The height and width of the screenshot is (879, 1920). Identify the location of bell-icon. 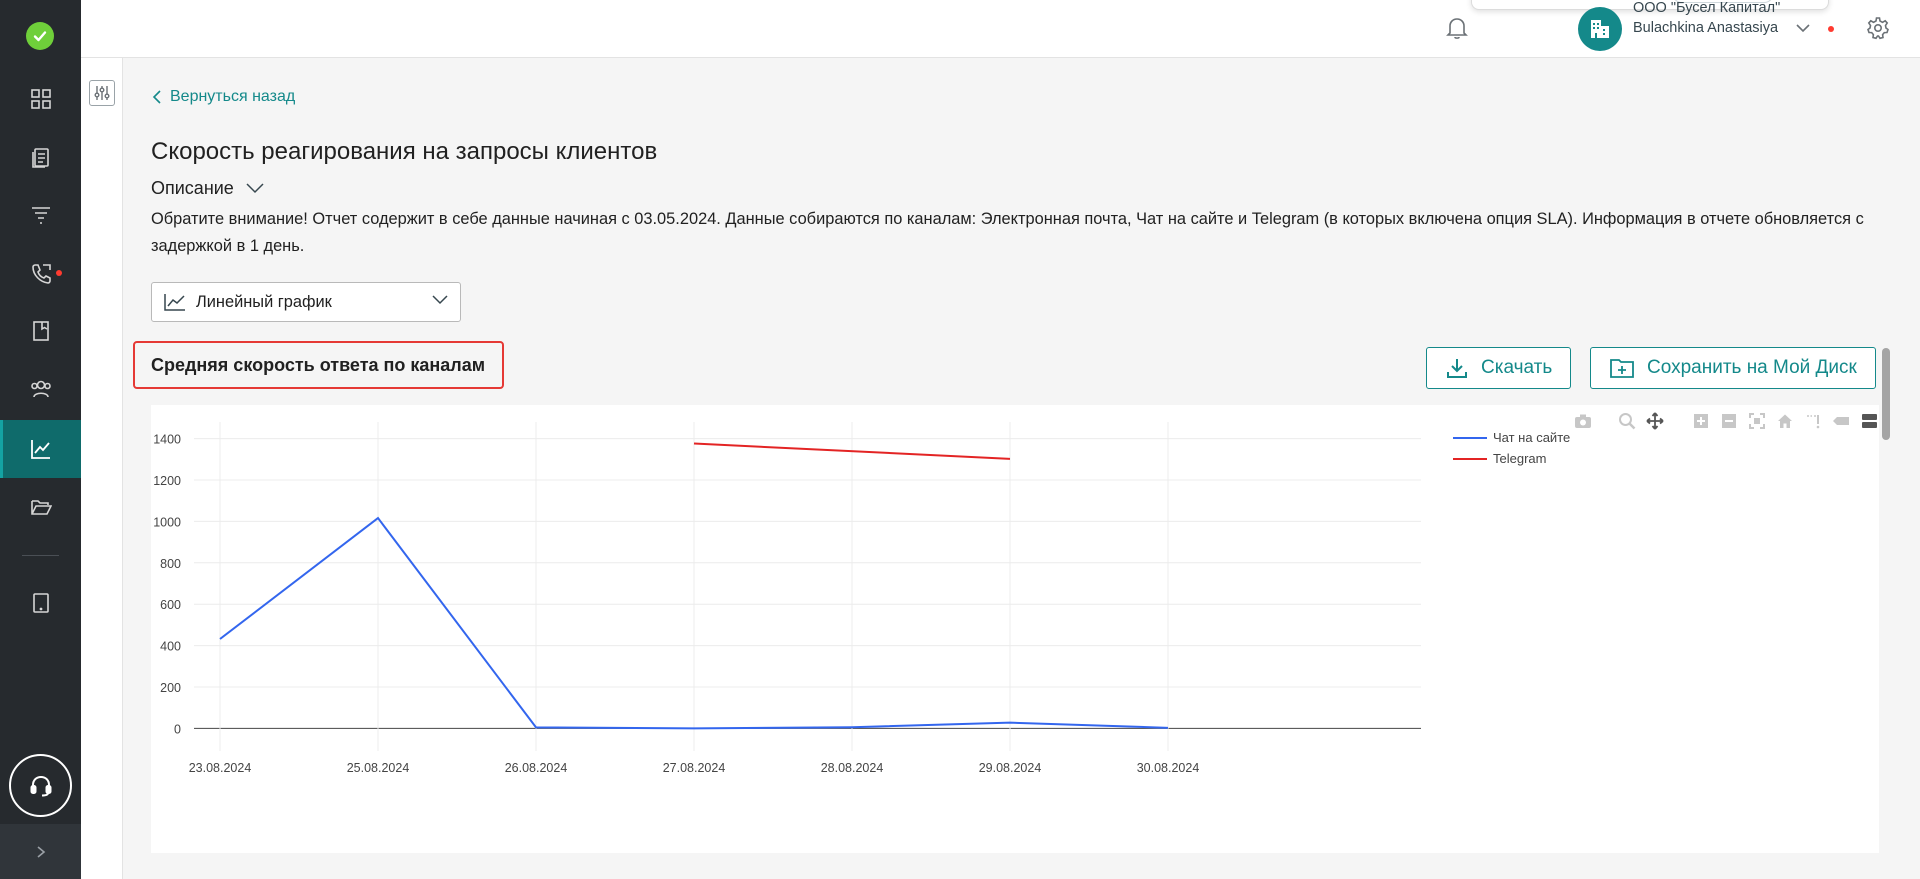
(1457, 28).